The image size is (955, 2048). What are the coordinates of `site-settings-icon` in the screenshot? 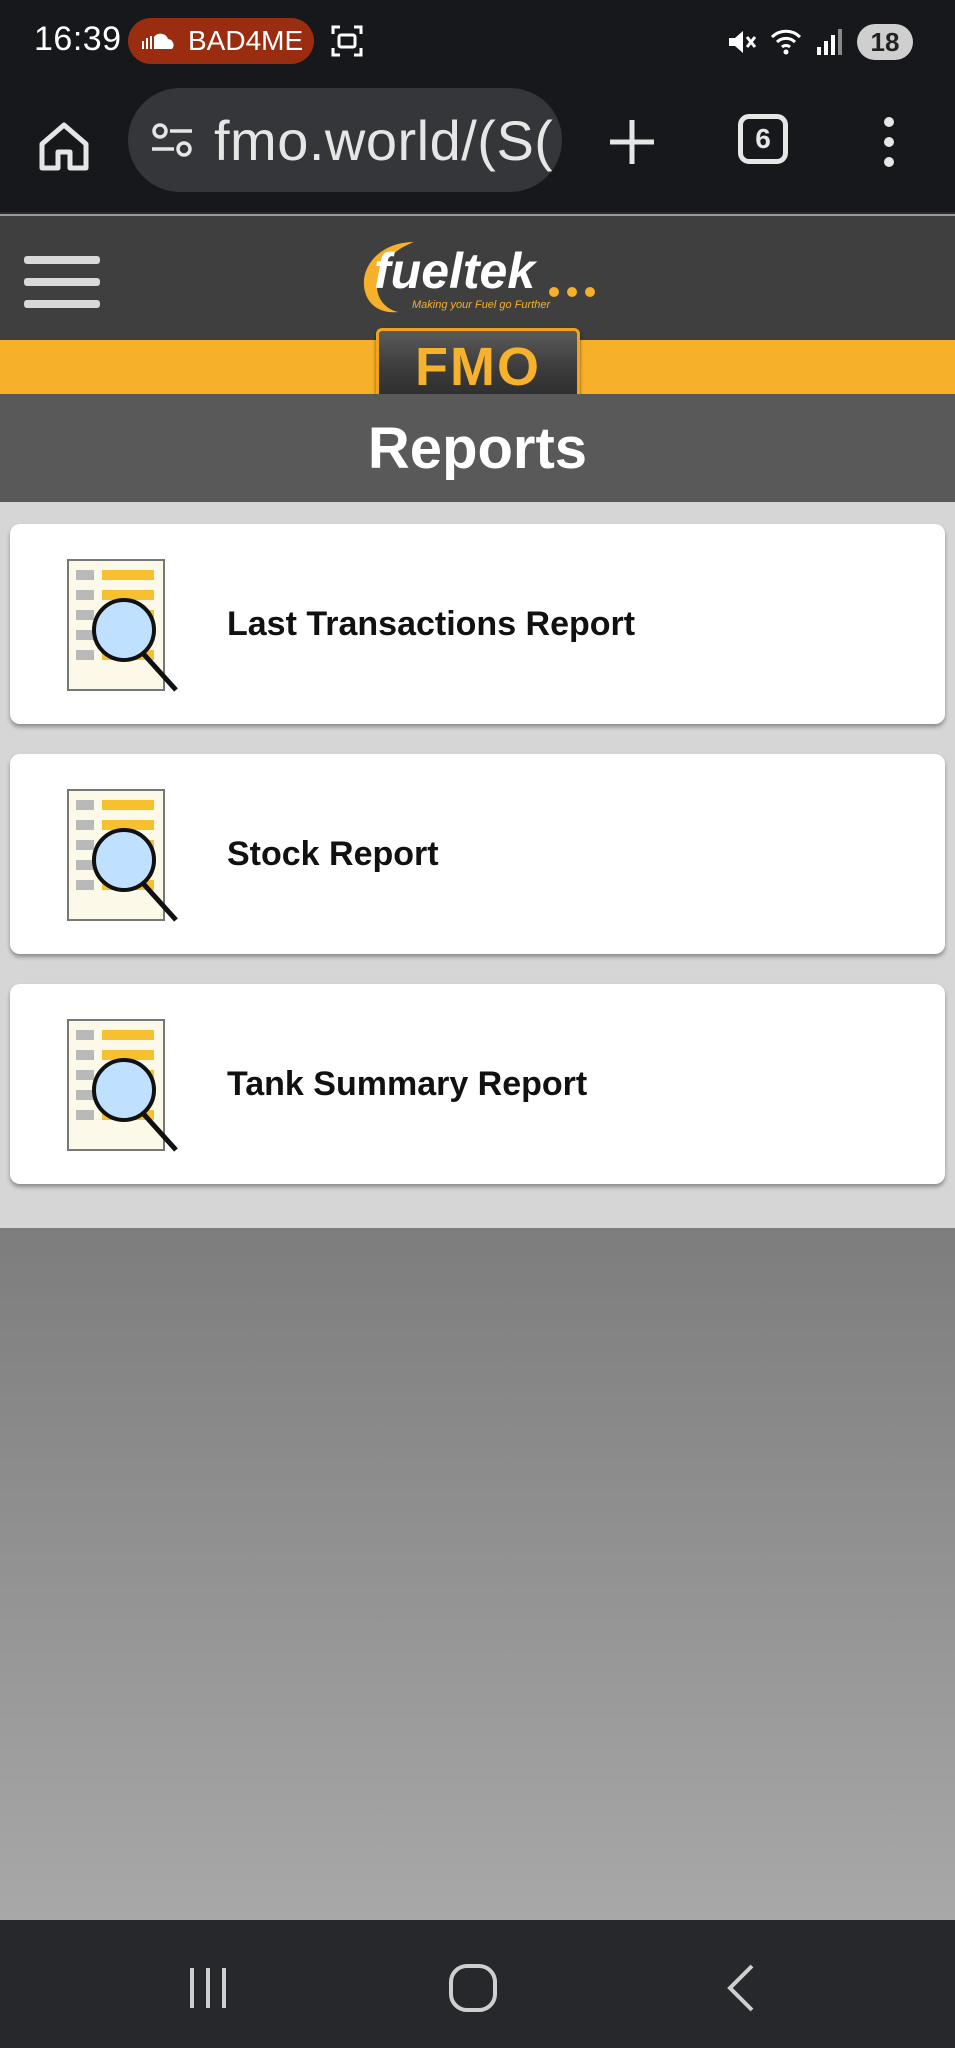 It's located at (172, 140).